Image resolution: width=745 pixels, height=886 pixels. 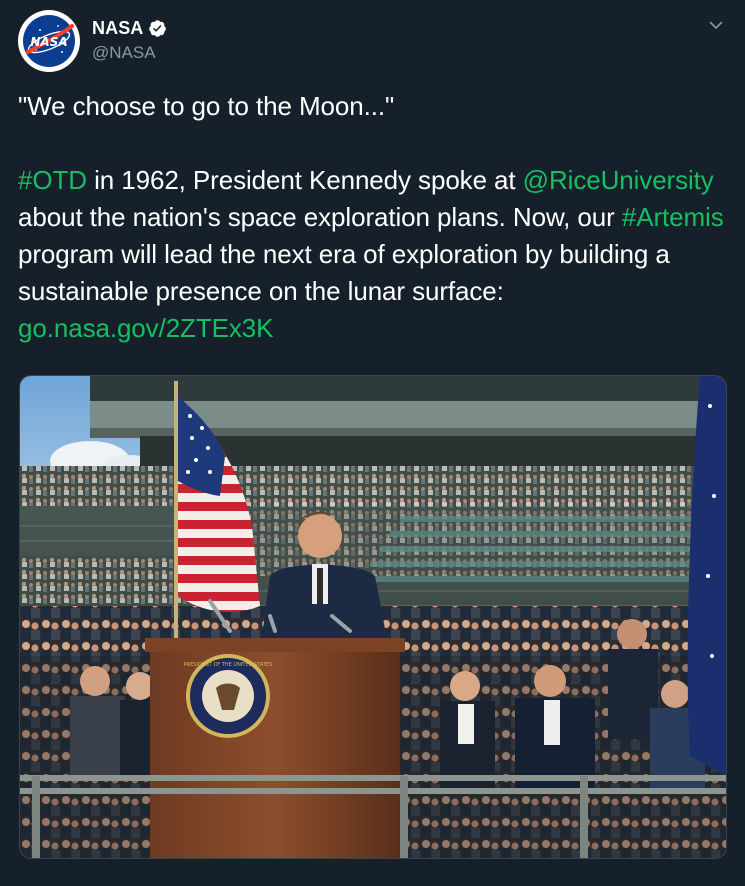 What do you see at coordinates (673, 217) in the screenshot?
I see `hashtag-artemis-link: #Artemis` at bounding box center [673, 217].